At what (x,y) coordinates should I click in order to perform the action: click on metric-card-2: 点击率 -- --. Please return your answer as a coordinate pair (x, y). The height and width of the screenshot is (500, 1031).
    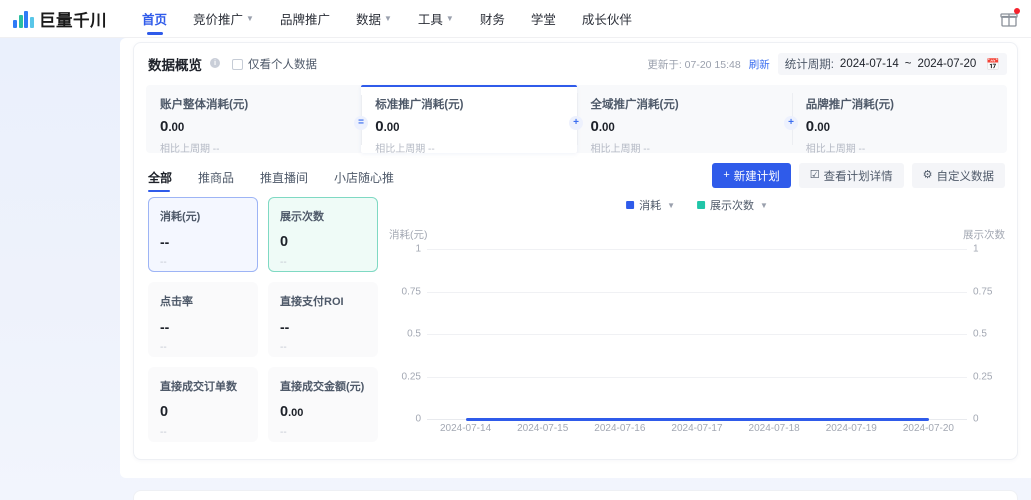
    Looking at the image, I should click on (203, 319).